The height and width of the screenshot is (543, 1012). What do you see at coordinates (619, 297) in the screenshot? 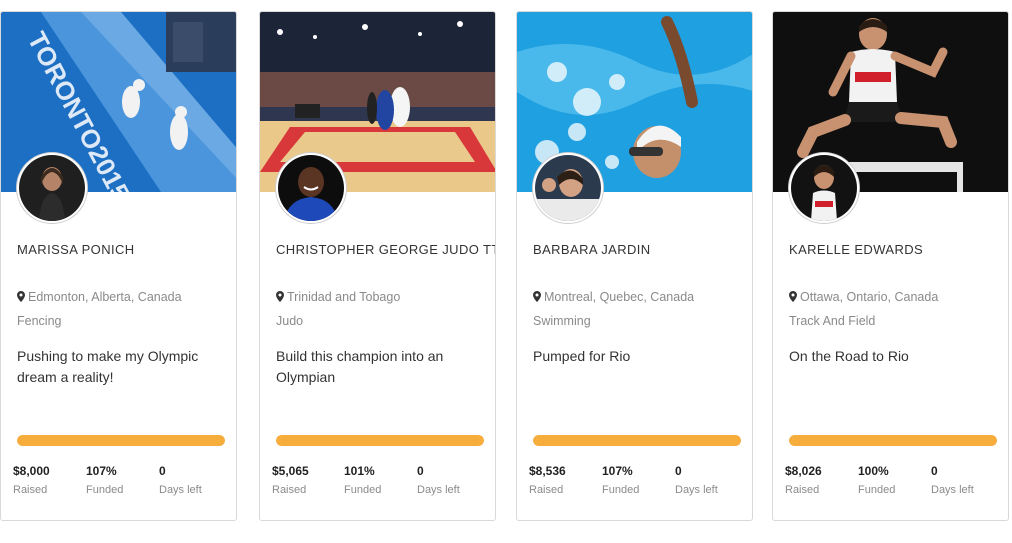
I see `location-text: Montreal, Quebec, Canada` at bounding box center [619, 297].